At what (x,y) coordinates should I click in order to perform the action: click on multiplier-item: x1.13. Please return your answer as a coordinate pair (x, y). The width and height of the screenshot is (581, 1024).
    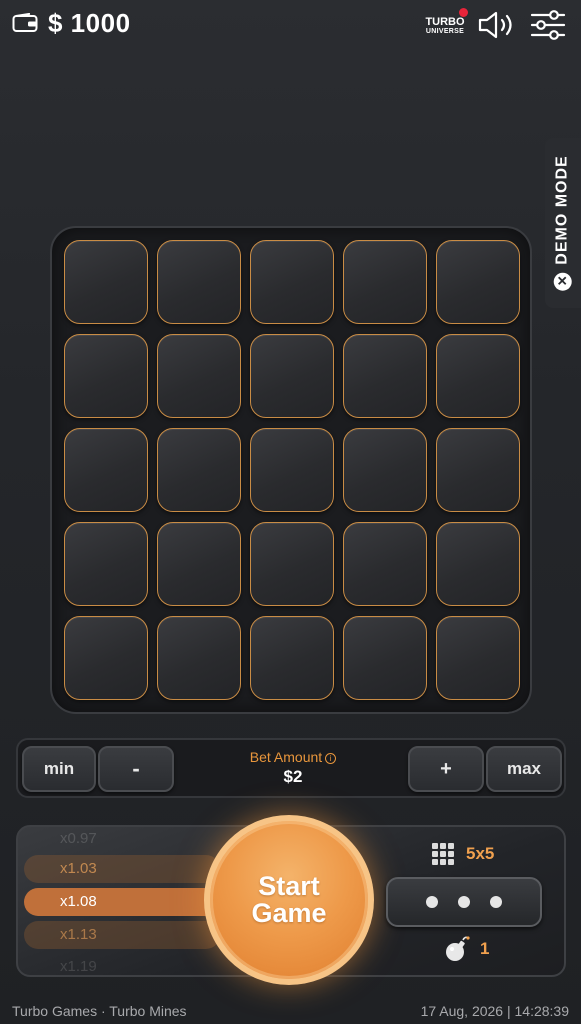
    Looking at the image, I should click on (122, 935).